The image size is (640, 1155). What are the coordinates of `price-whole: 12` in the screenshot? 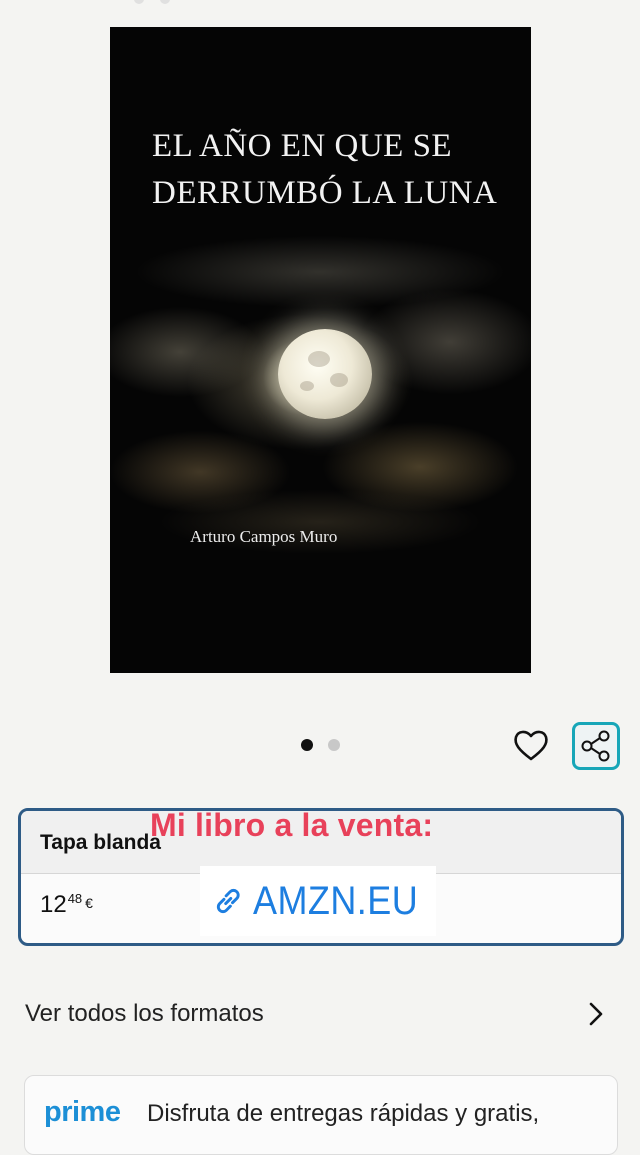 It's located at (53, 904).